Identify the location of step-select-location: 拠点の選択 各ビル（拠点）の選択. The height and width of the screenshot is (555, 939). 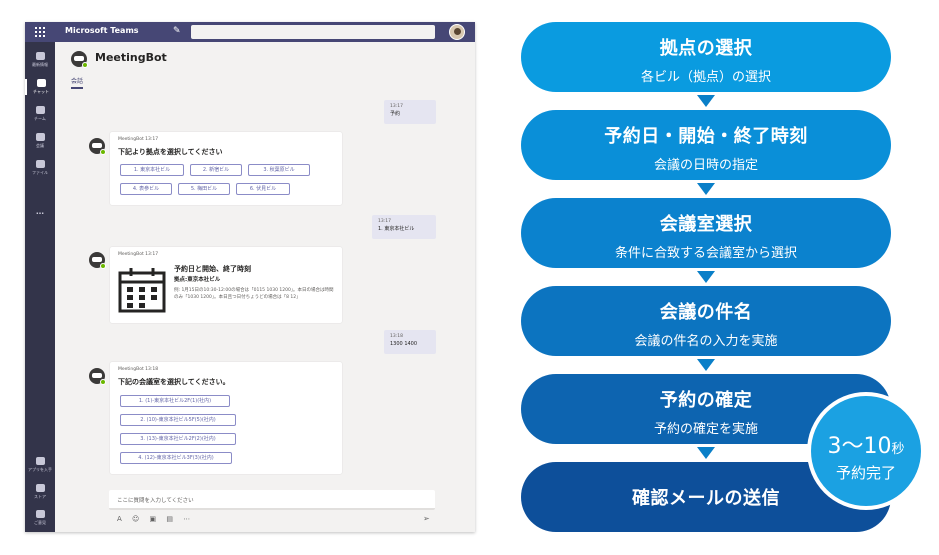
(706, 57).